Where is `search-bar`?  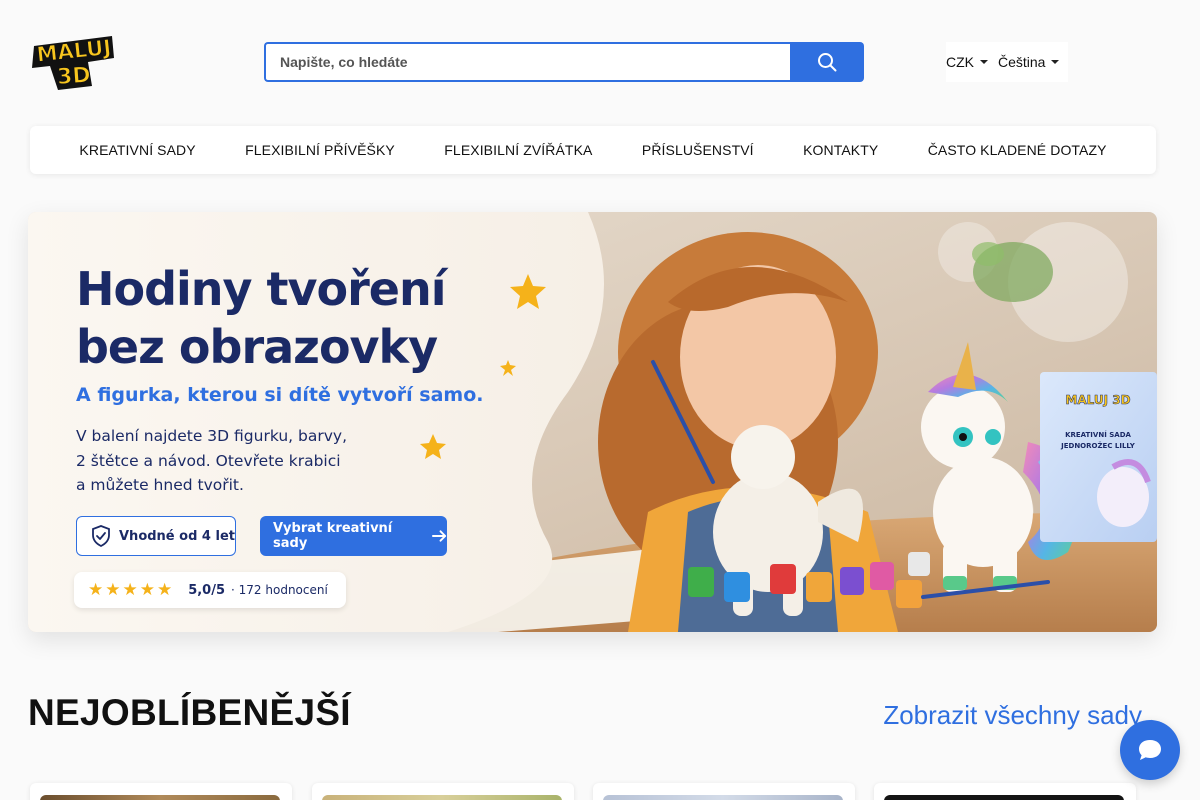
search-bar is located at coordinates (564, 62).